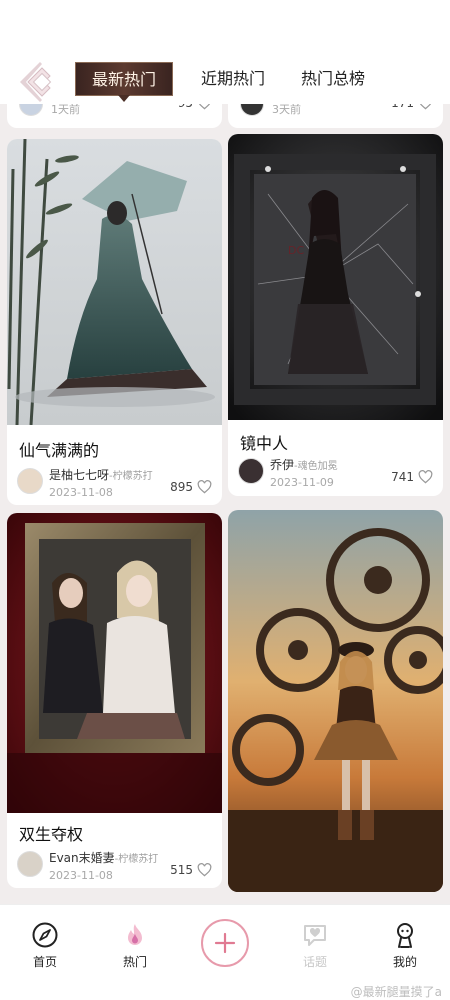  Describe the element at coordinates (124, 82) in the screenshot. I see `tab-latest-hot: 最新热门` at that location.